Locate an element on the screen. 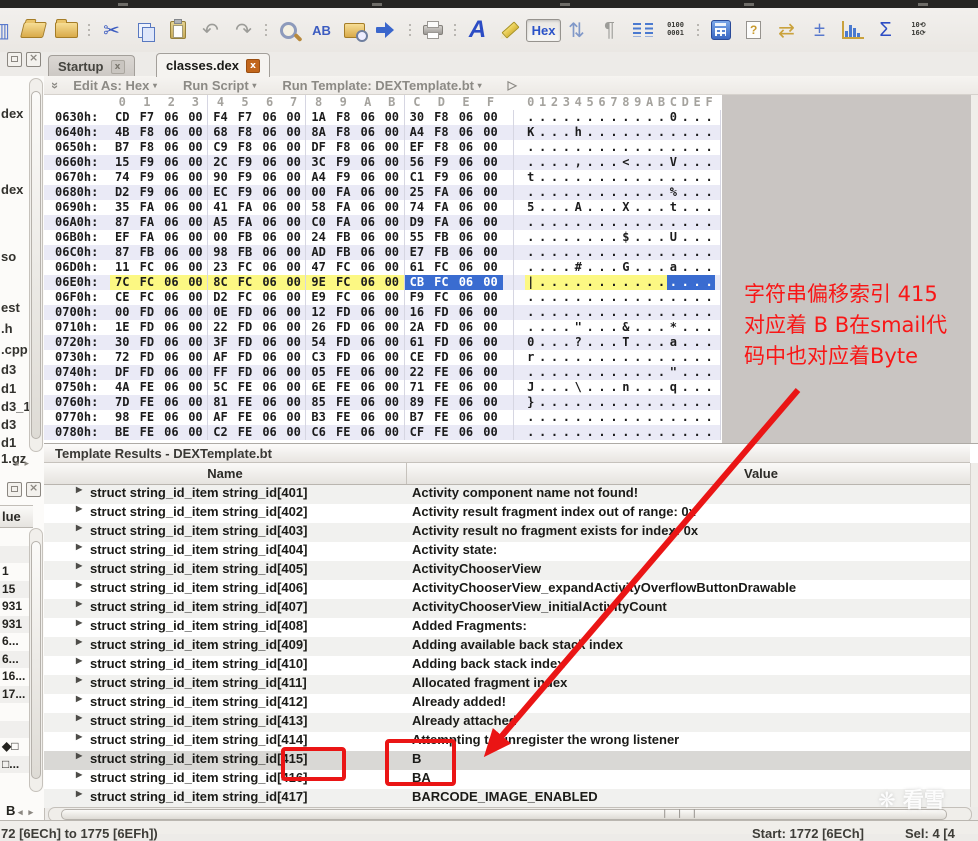  ascii-char: q is located at coordinates (673, 387).